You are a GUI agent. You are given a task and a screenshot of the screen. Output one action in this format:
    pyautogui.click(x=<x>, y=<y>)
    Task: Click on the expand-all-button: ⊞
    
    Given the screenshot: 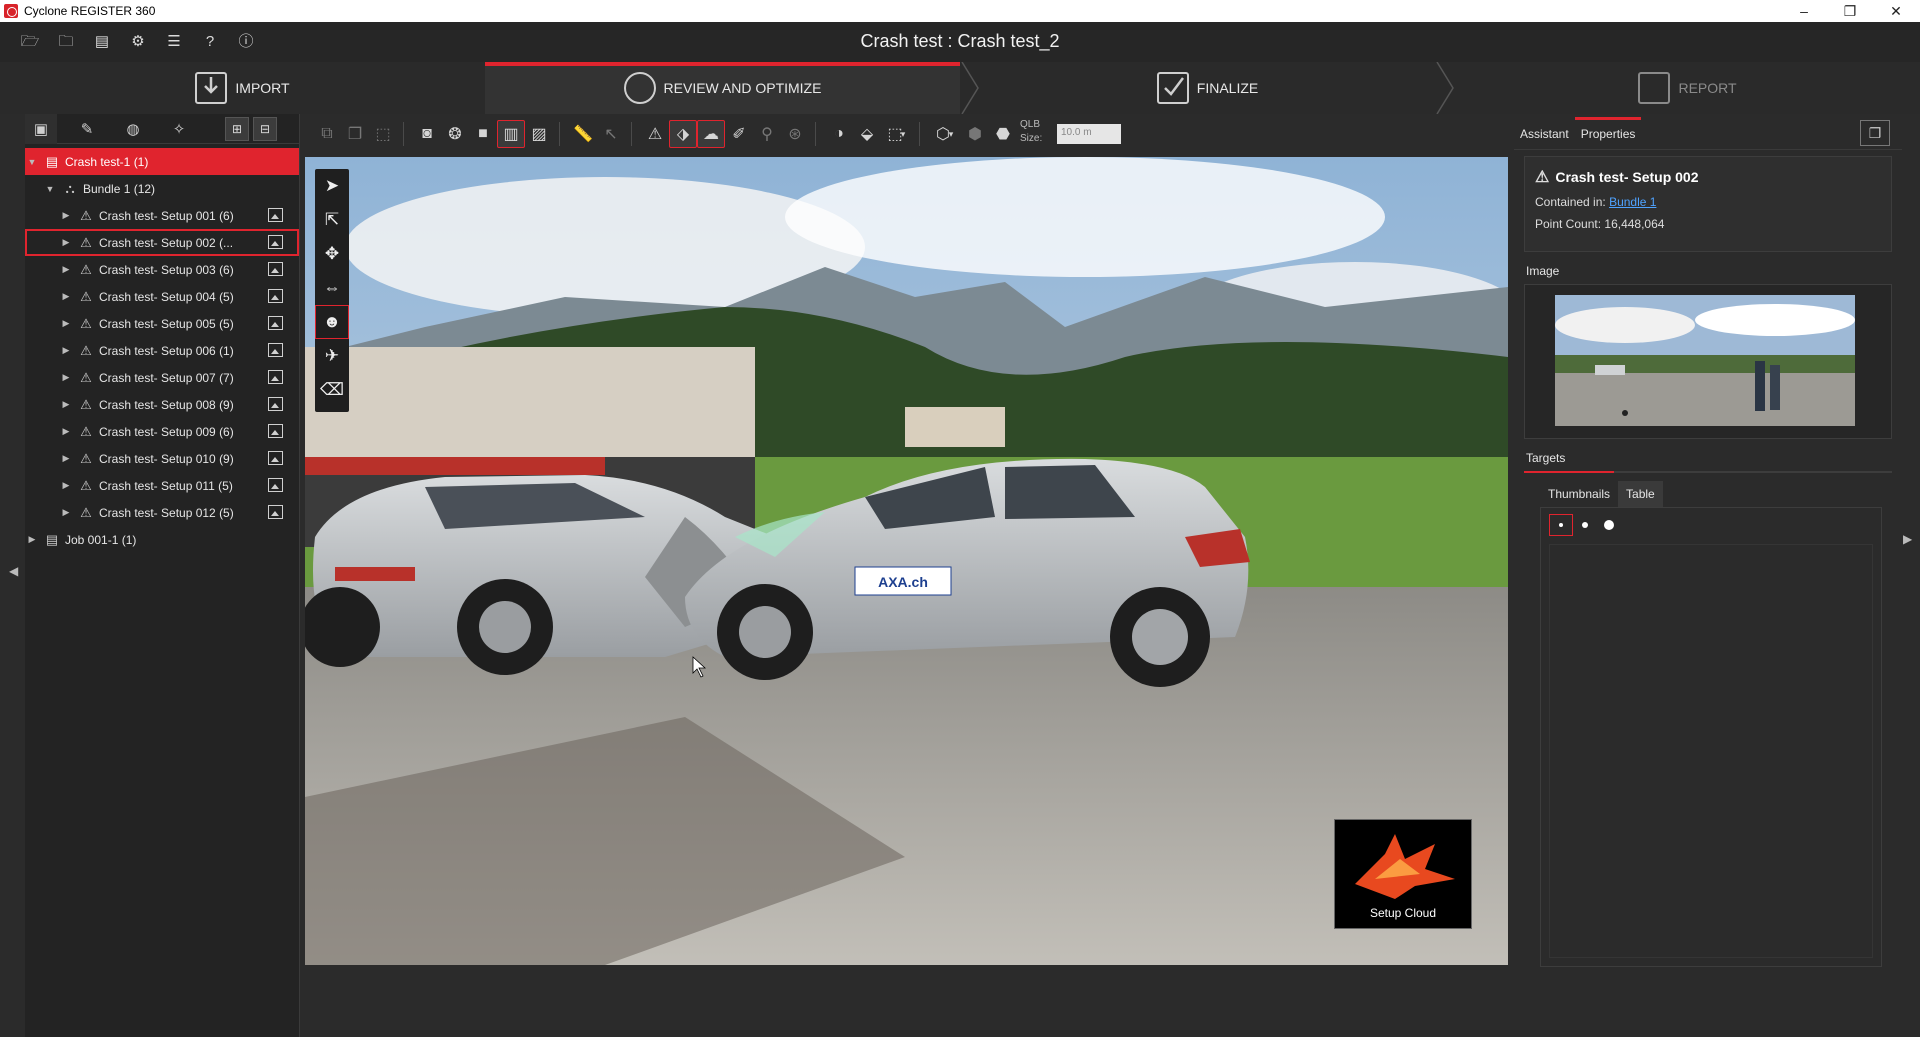 What is the action you would take?
    pyautogui.click(x=237, y=128)
    